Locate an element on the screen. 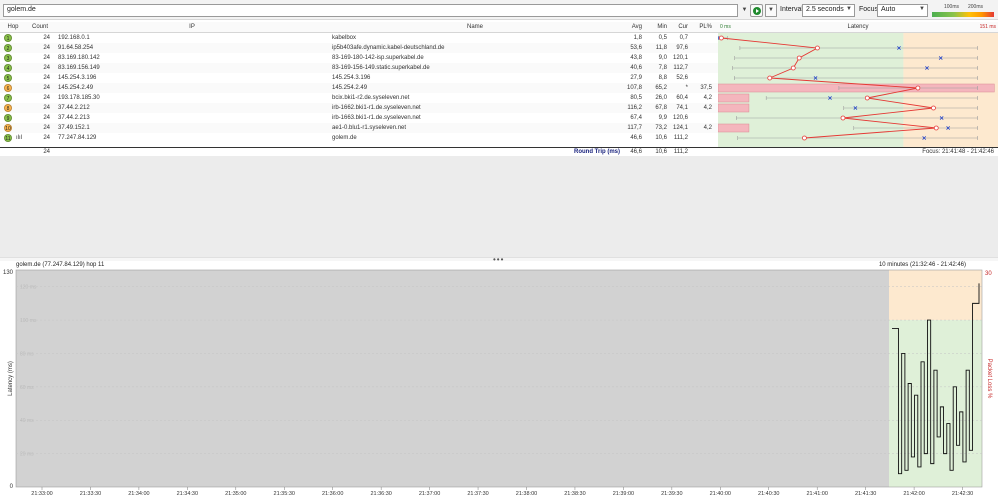 This screenshot has height=498, width=998. cell-cur: 124,1 is located at coordinates (680, 128).